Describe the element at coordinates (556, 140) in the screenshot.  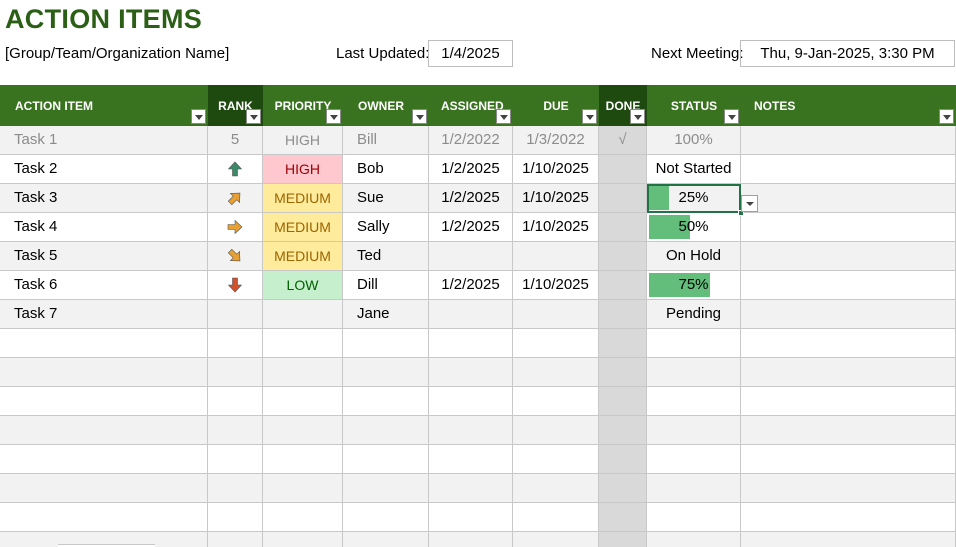
I see `cell-due: 1/3/2022` at that location.